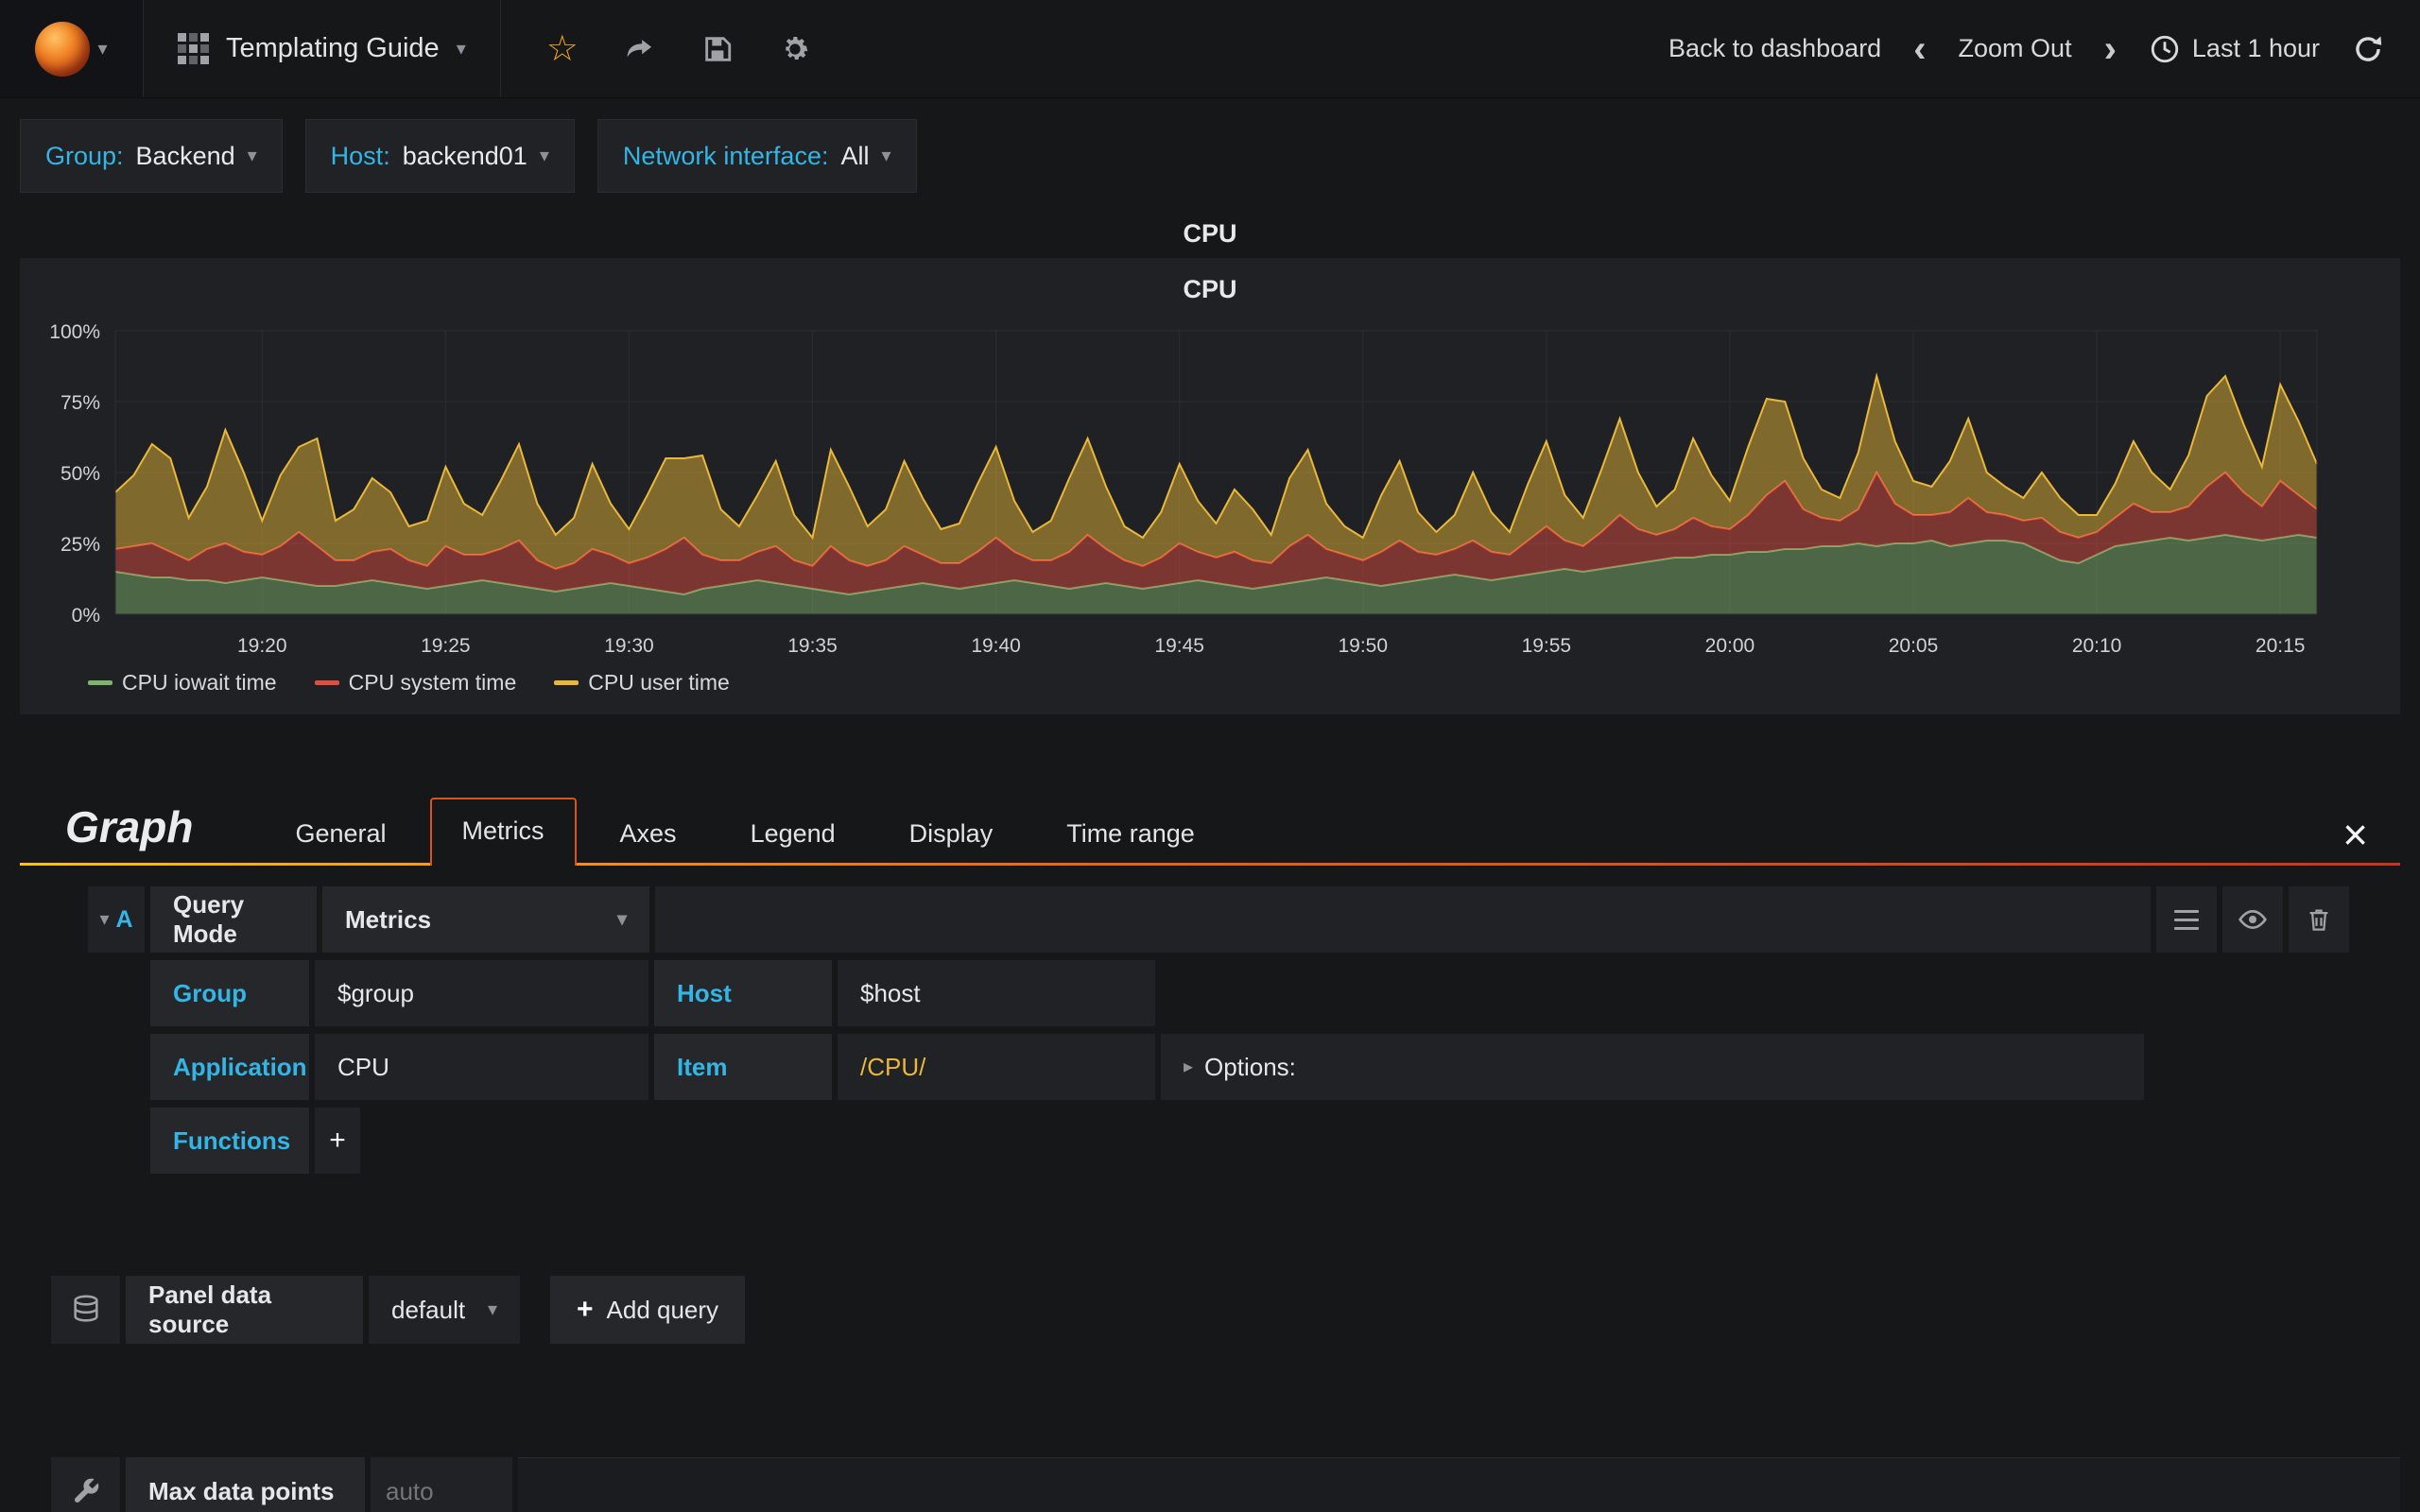 The width and height of the screenshot is (2420, 1512). I want to click on svg-text: 100%, so click(74, 332).